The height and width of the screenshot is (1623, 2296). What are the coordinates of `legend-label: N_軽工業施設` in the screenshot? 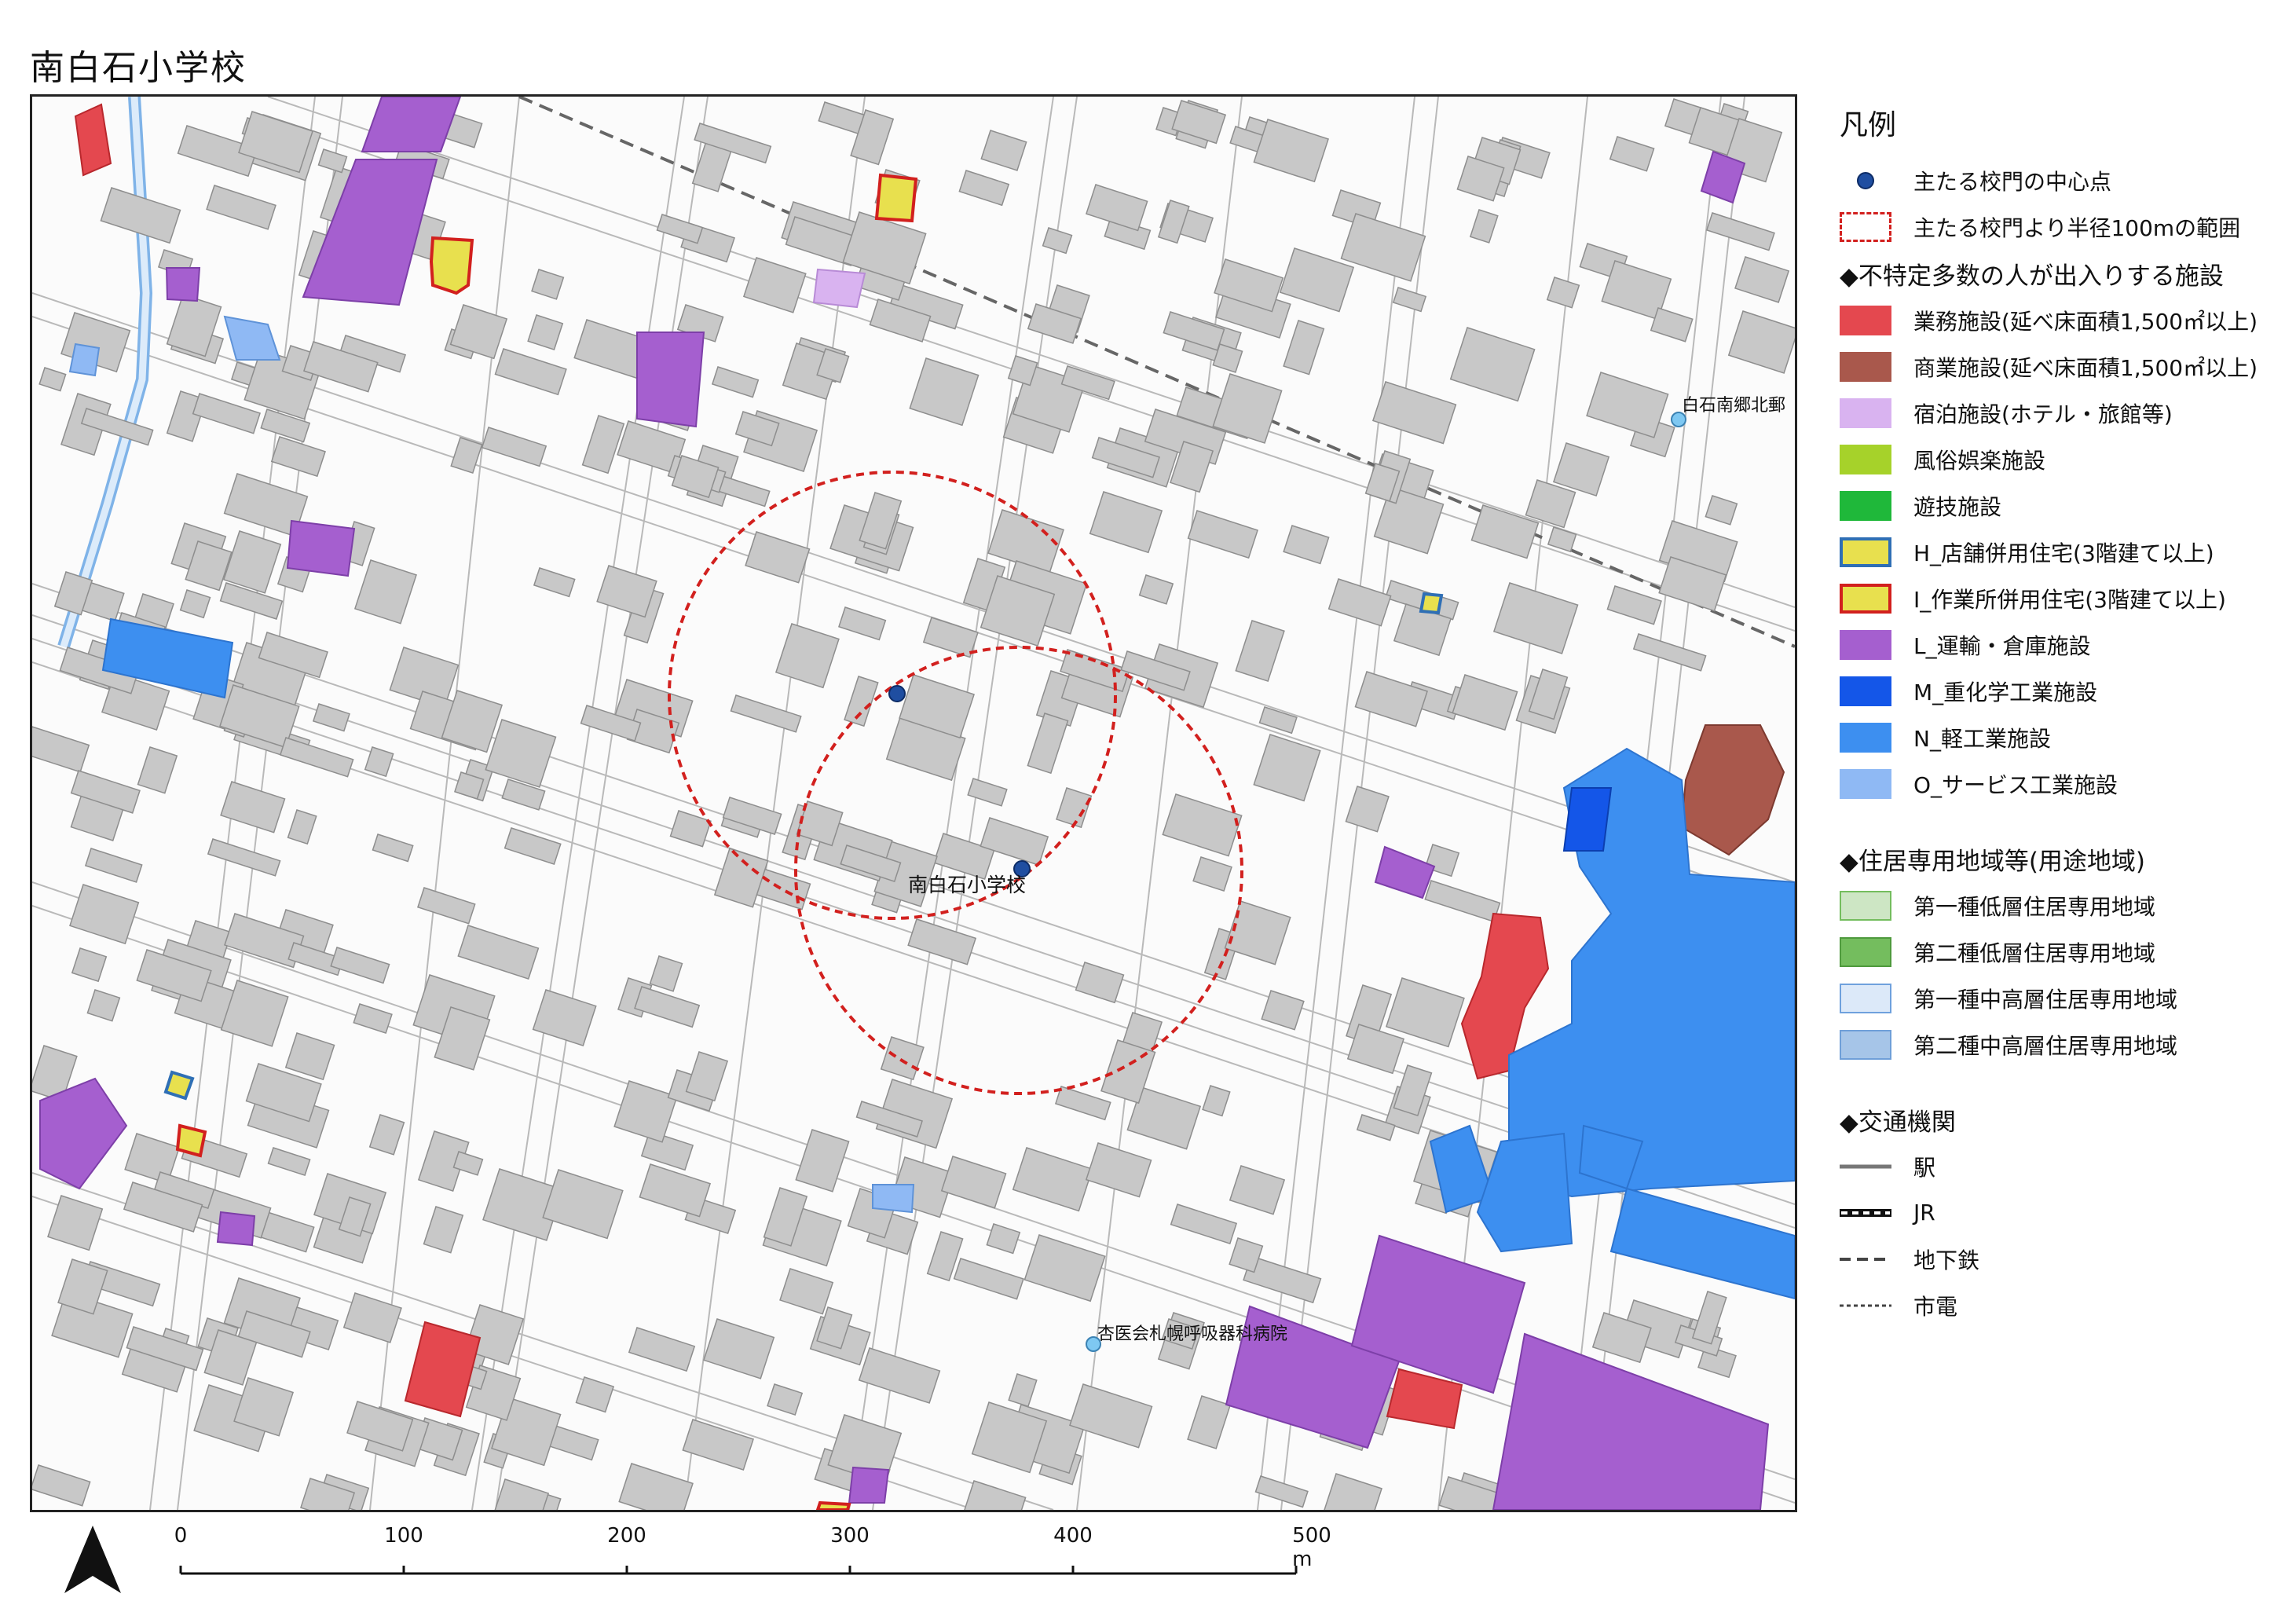 It's located at (1982, 738).